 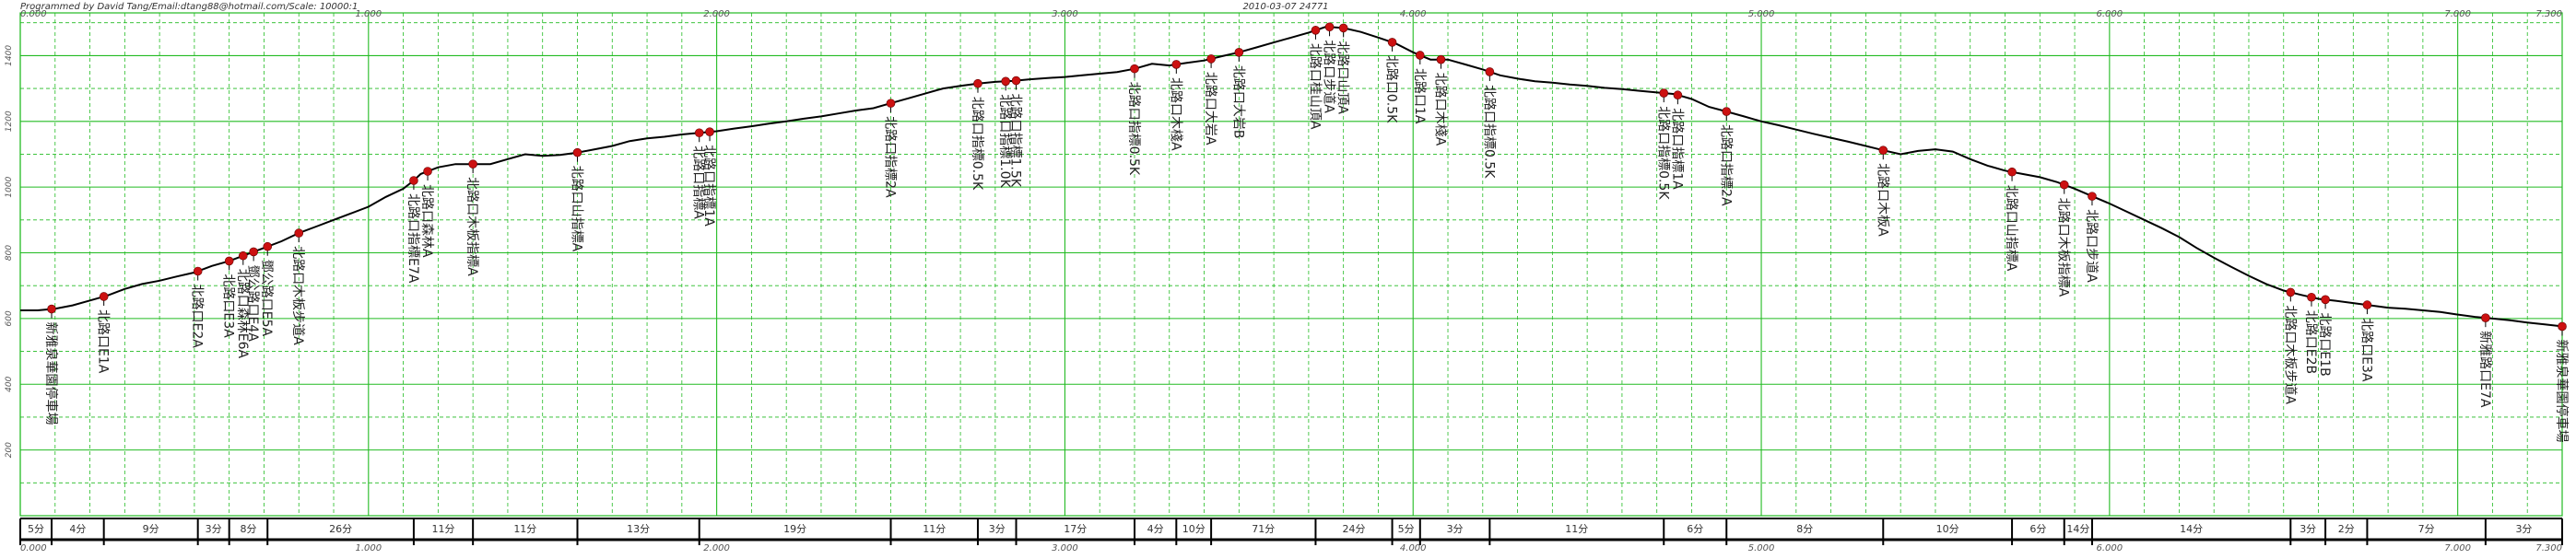 What do you see at coordinates (1285, 7) in the screenshot?
I see `header-stamp: 2010-03-07 24771` at bounding box center [1285, 7].